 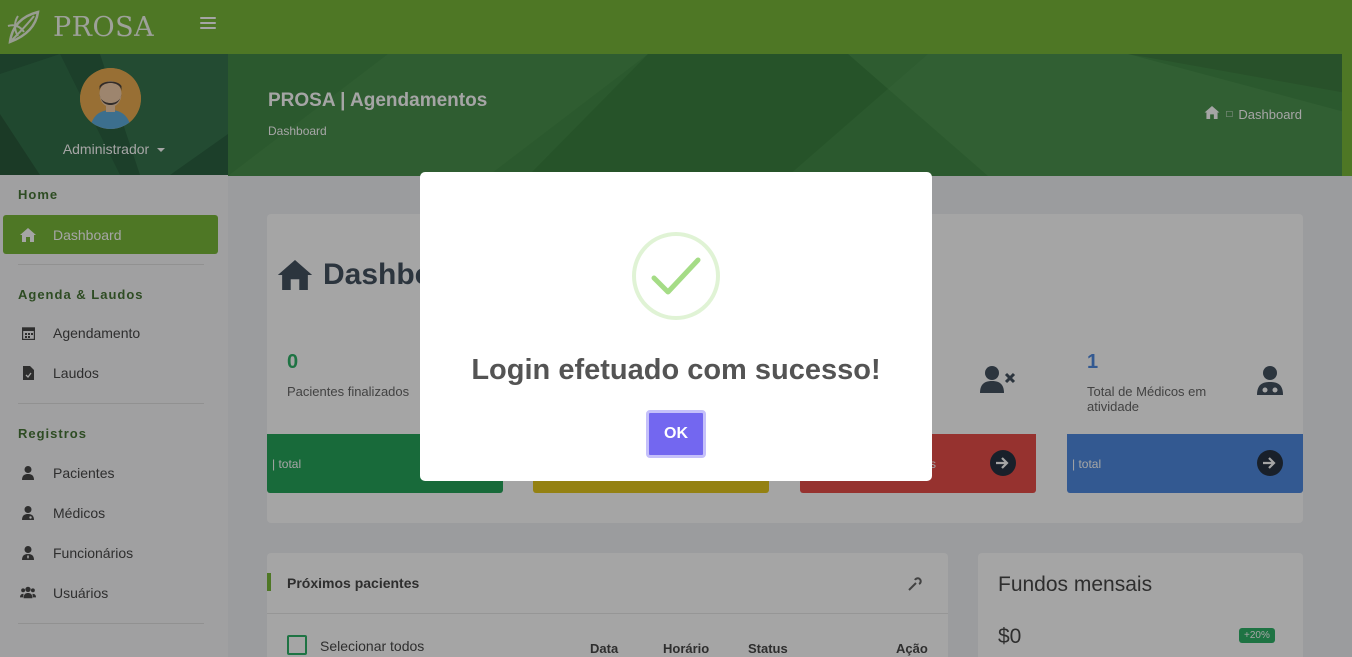 I want to click on modal-message: Login efetuado com sucesso!, so click(x=676, y=370).